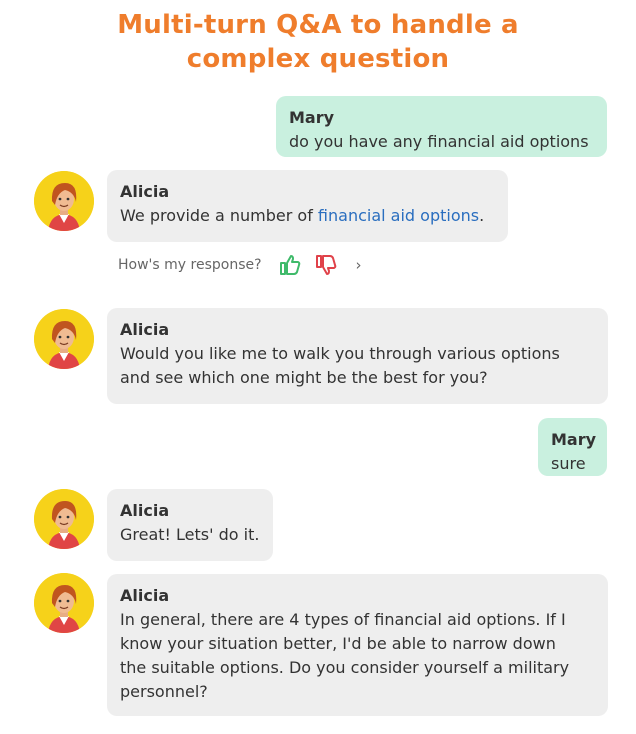 The image size is (636, 734). I want to click on message-text: sure, so click(568, 463).